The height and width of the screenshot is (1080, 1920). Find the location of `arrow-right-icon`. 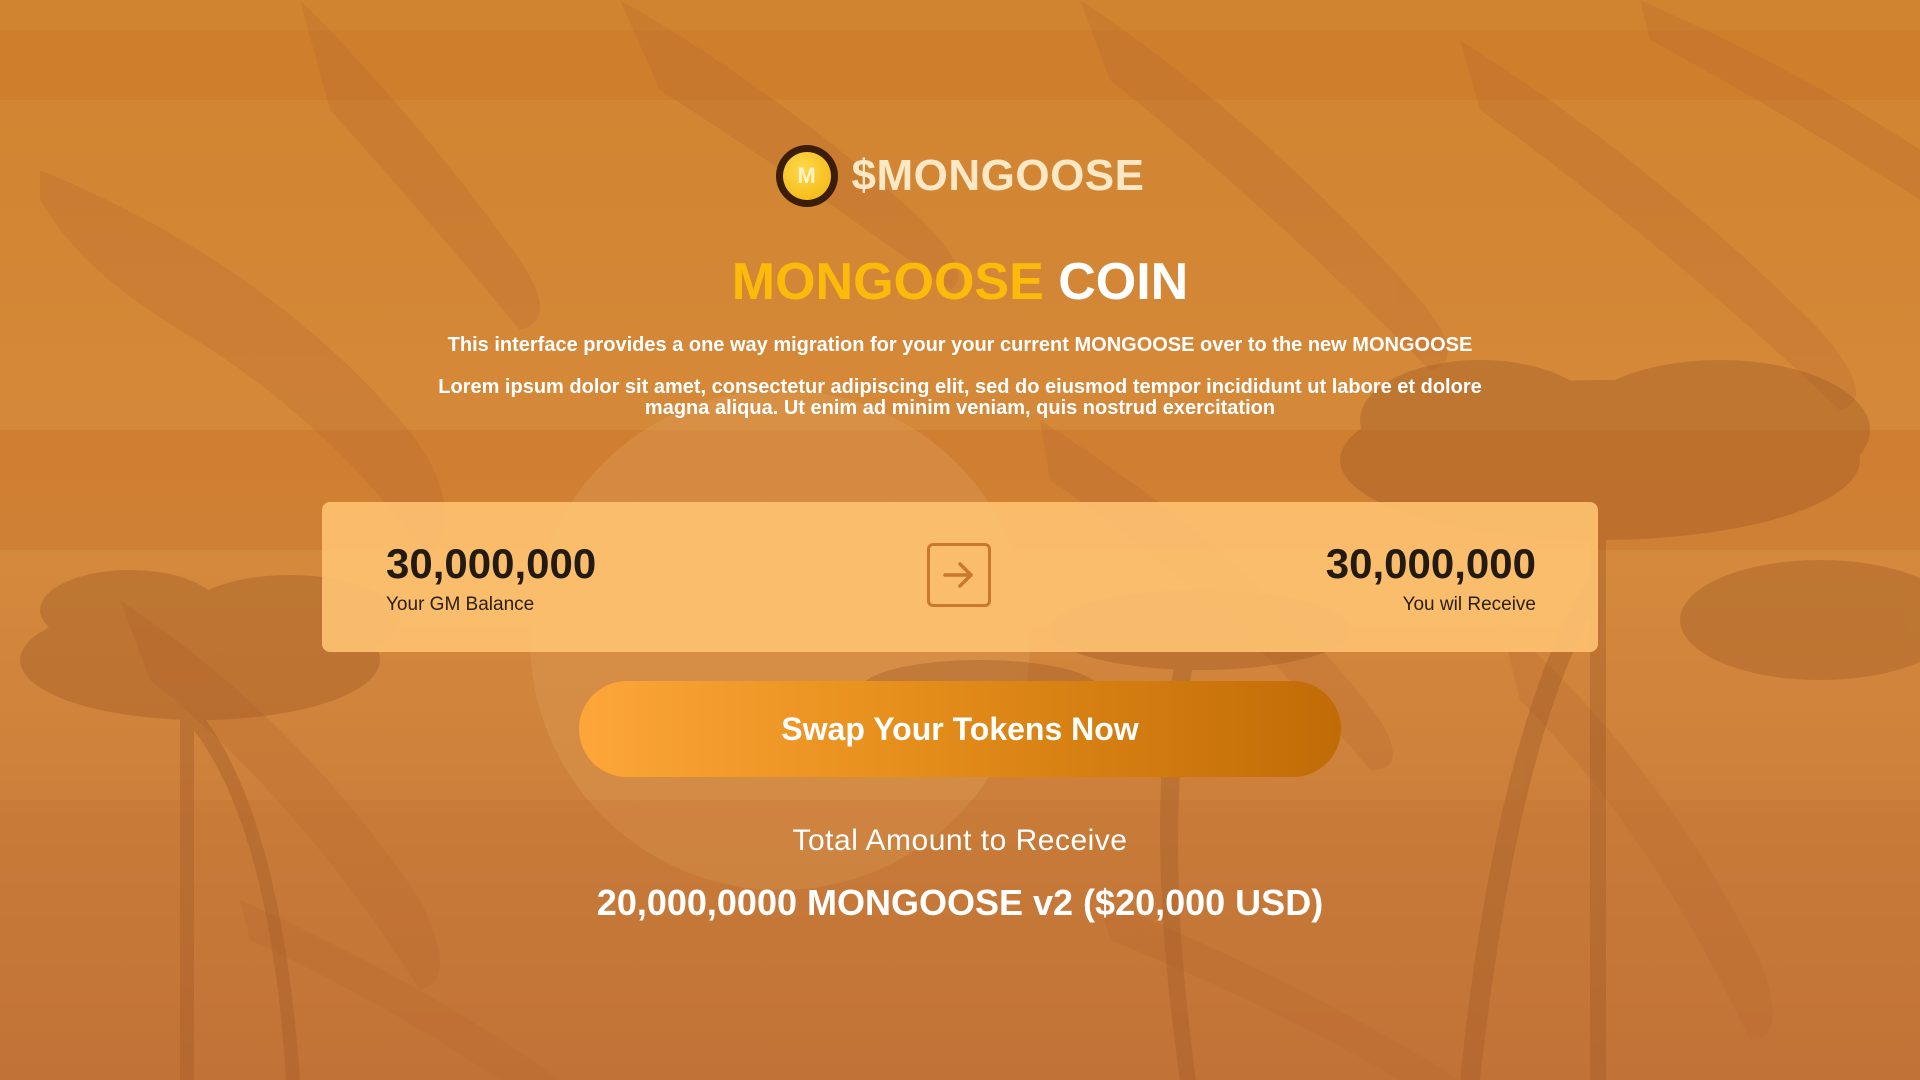

arrow-right-icon is located at coordinates (959, 575).